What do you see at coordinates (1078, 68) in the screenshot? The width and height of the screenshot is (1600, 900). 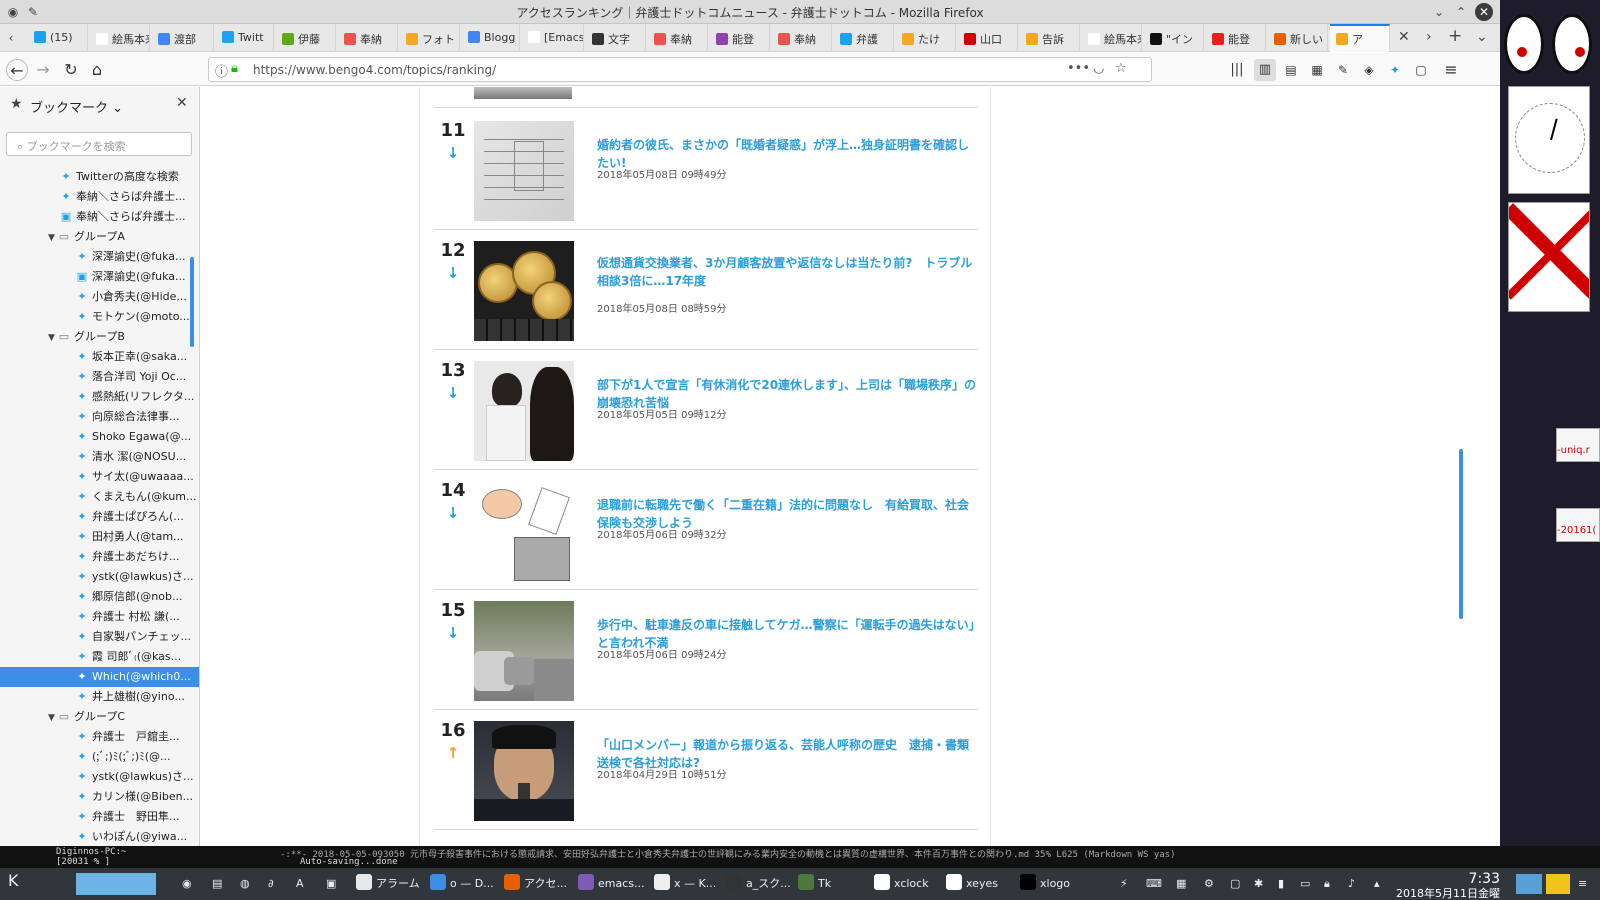 I see `page-actions-icon: •••` at bounding box center [1078, 68].